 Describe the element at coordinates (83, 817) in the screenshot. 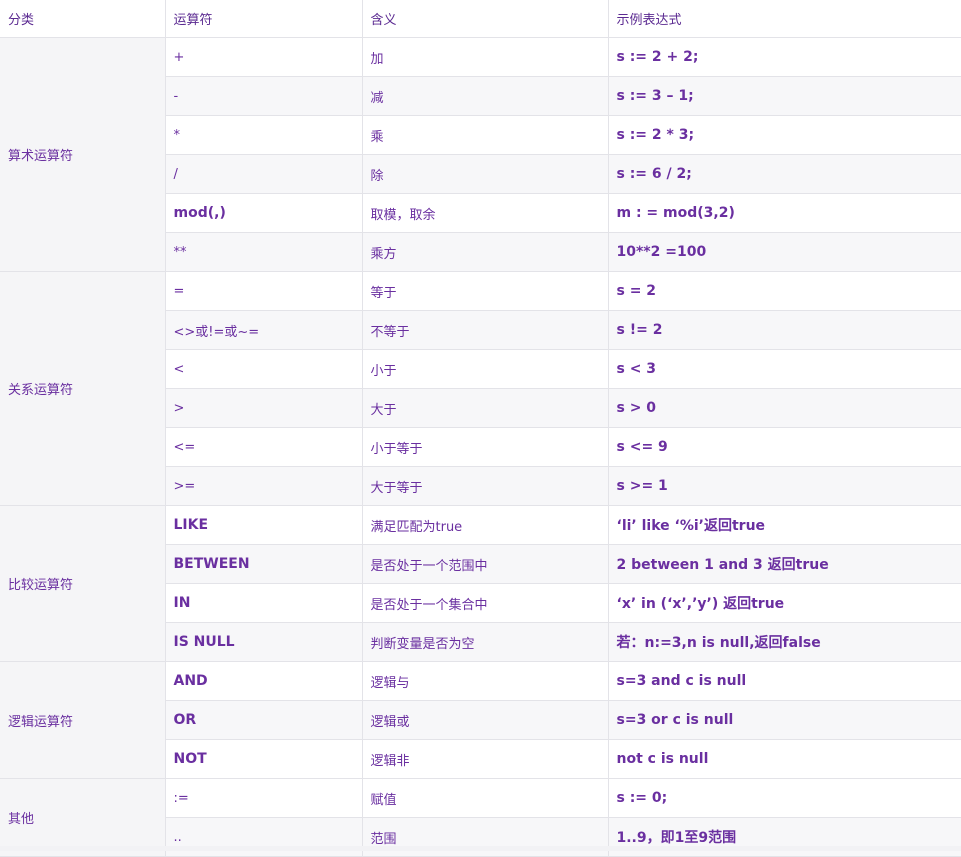

I see `category-cell: 其他` at that location.